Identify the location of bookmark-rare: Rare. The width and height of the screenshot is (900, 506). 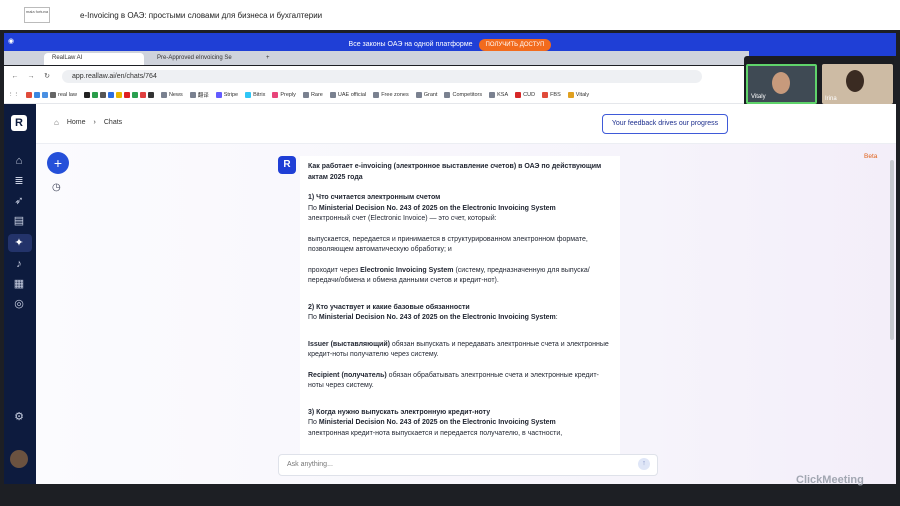
(312, 94).